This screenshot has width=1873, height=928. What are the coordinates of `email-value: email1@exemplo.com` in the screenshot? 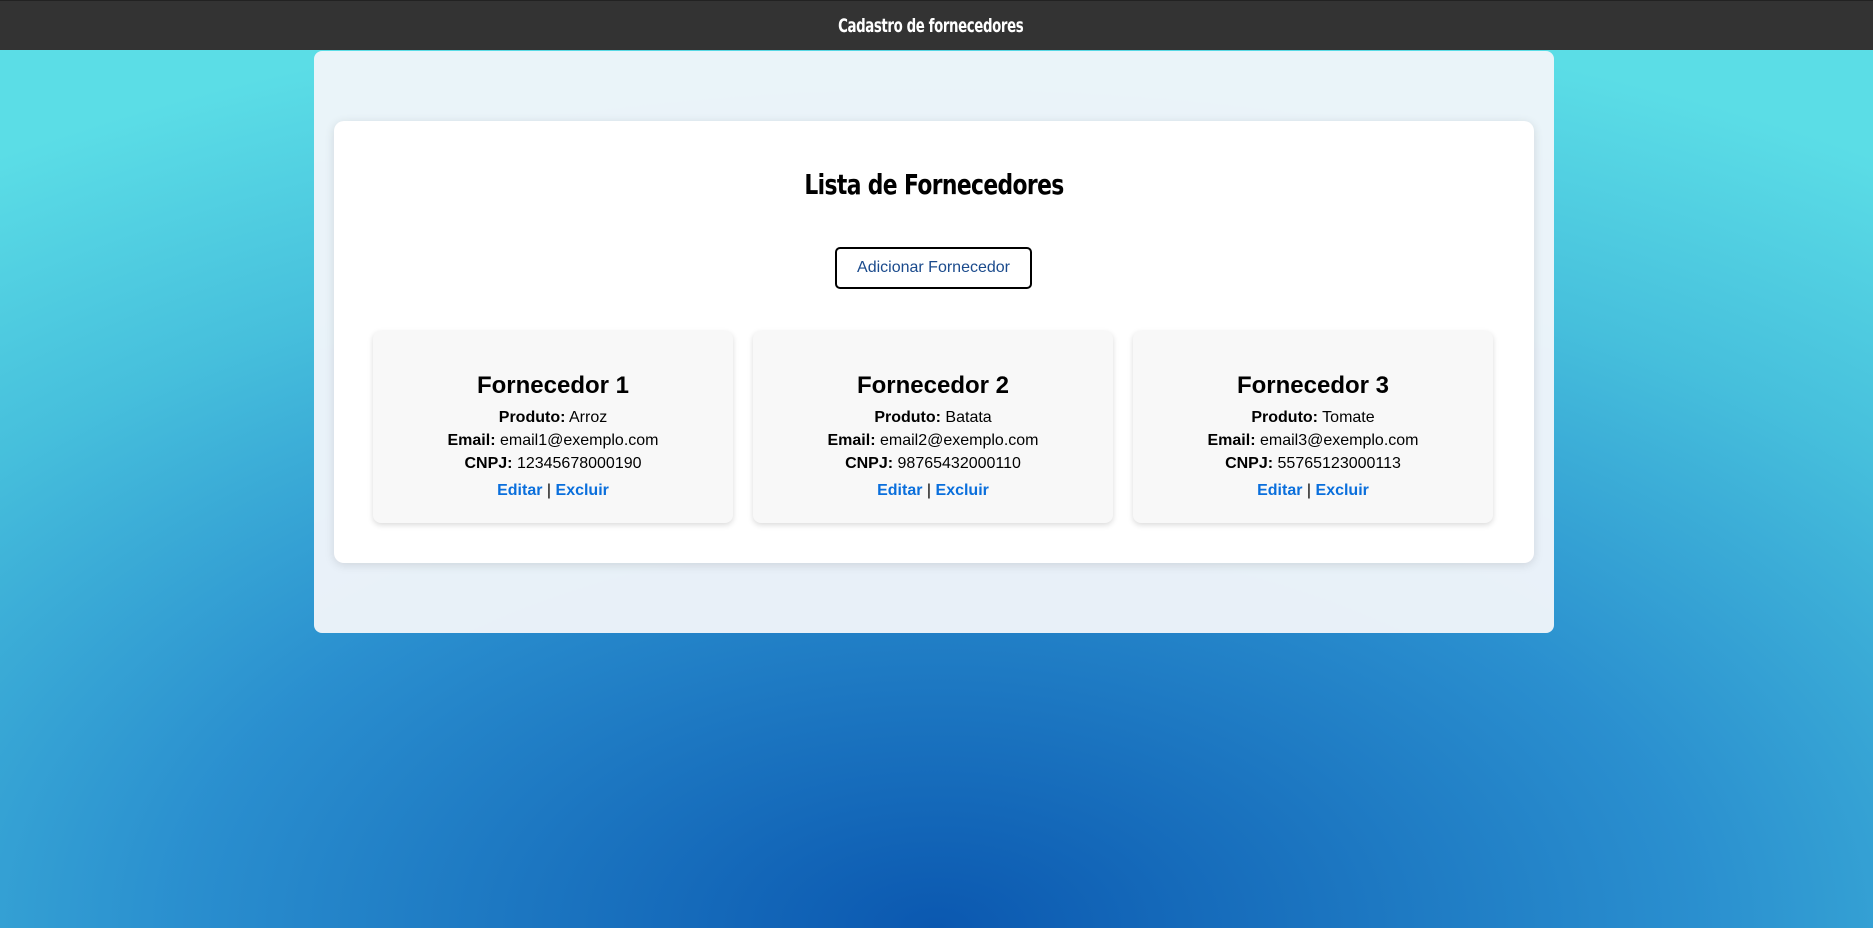 It's located at (579, 440).